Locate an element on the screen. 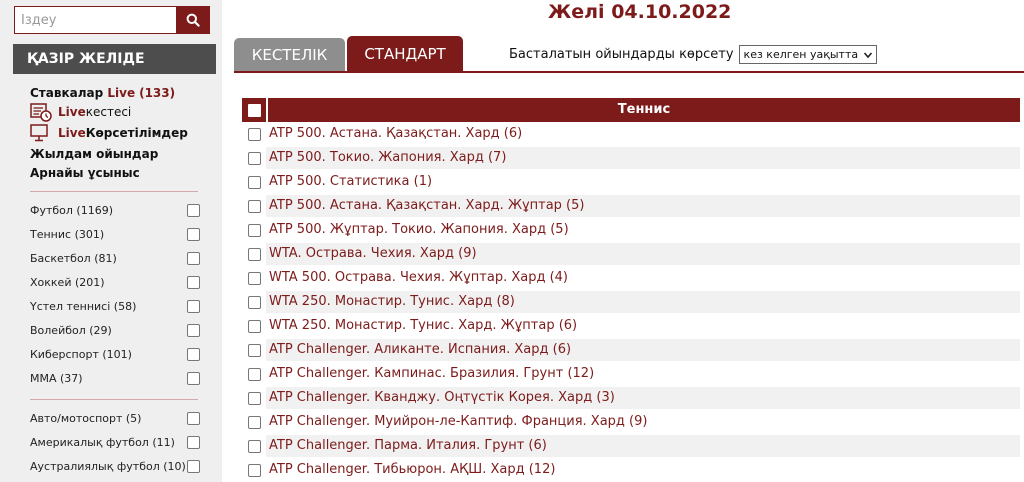 The image size is (1024, 482). league-link: ATP 500. Токио. Жапония. Хард (7) is located at coordinates (643, 158).